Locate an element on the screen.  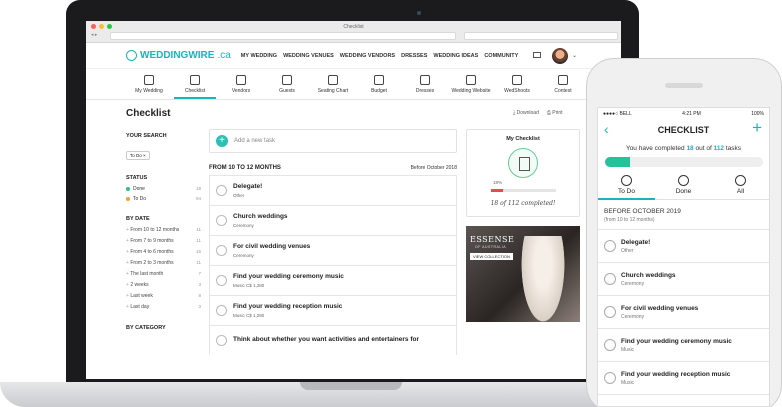
phone-task-row: Delegate! Other is located at coordinates (683, 246).